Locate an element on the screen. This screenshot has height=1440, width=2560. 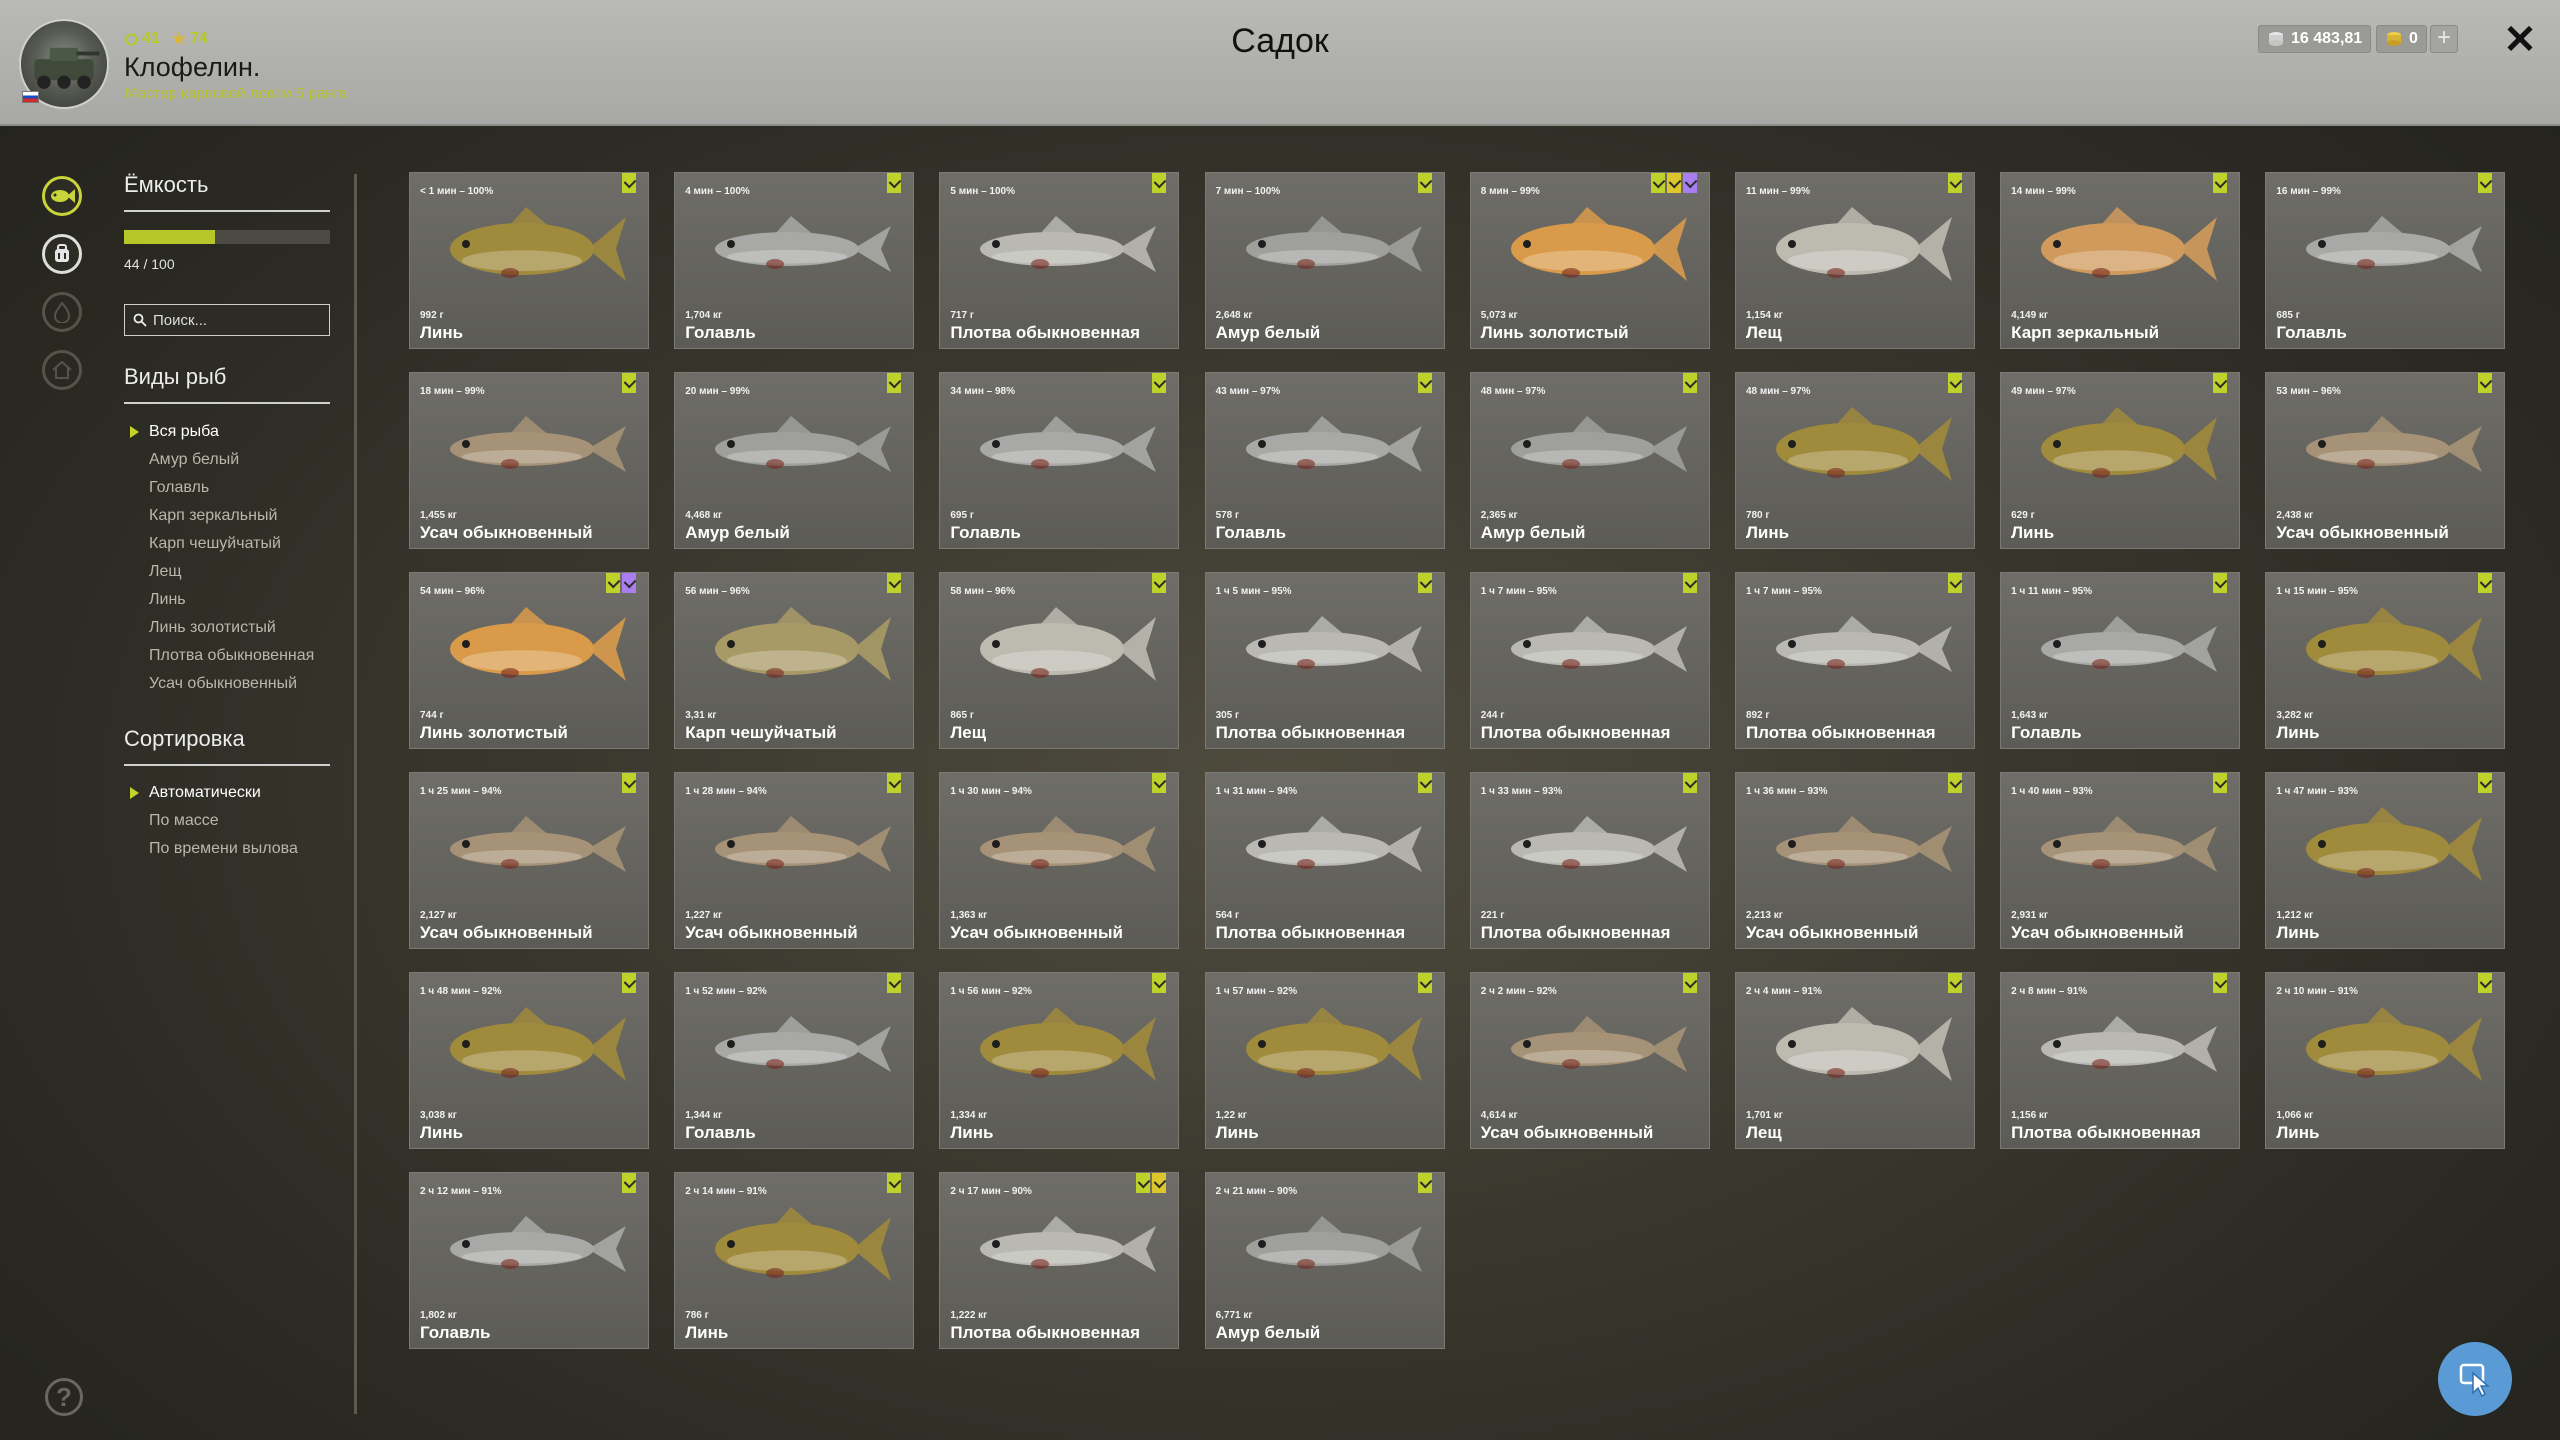
catch-time: 1 ч 5 мин – 95% is located at coordinates (1253, 591).